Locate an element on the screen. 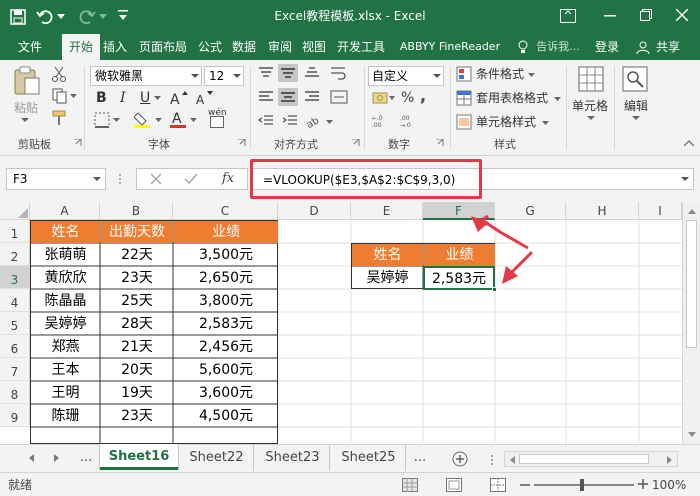 The height and width of the screenshot is (496, 700). tab-view: 视图 is located at coordinates (314, 47).